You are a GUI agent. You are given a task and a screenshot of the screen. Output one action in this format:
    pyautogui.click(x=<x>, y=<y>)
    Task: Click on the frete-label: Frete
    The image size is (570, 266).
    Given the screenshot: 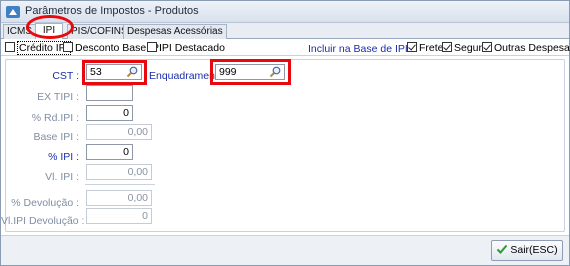 What is the action you would take?
    pyautogui.click(x=431, y=48)
    